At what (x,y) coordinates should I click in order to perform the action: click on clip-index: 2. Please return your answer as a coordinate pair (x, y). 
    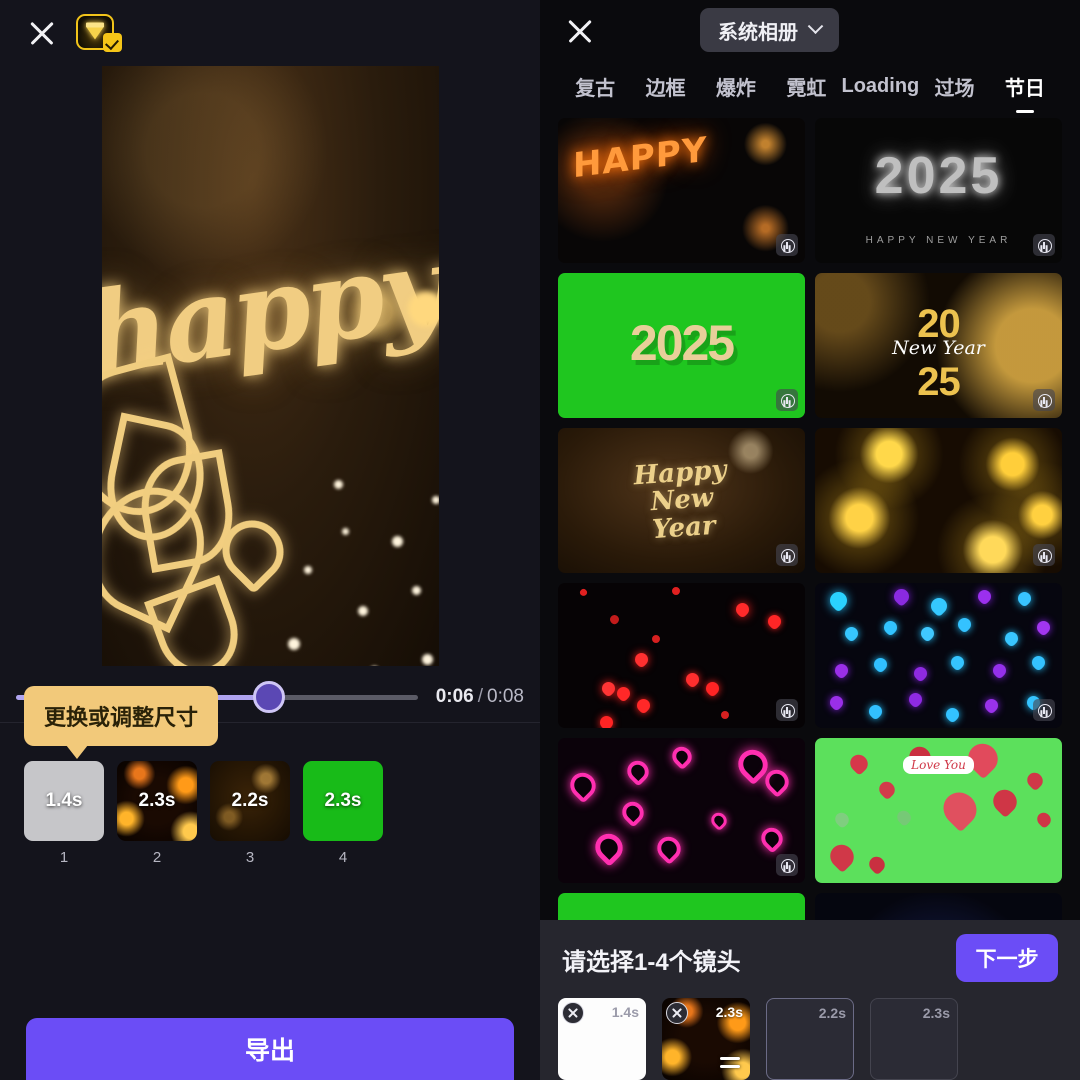
    Looking at the image, I should click on (157, 857).